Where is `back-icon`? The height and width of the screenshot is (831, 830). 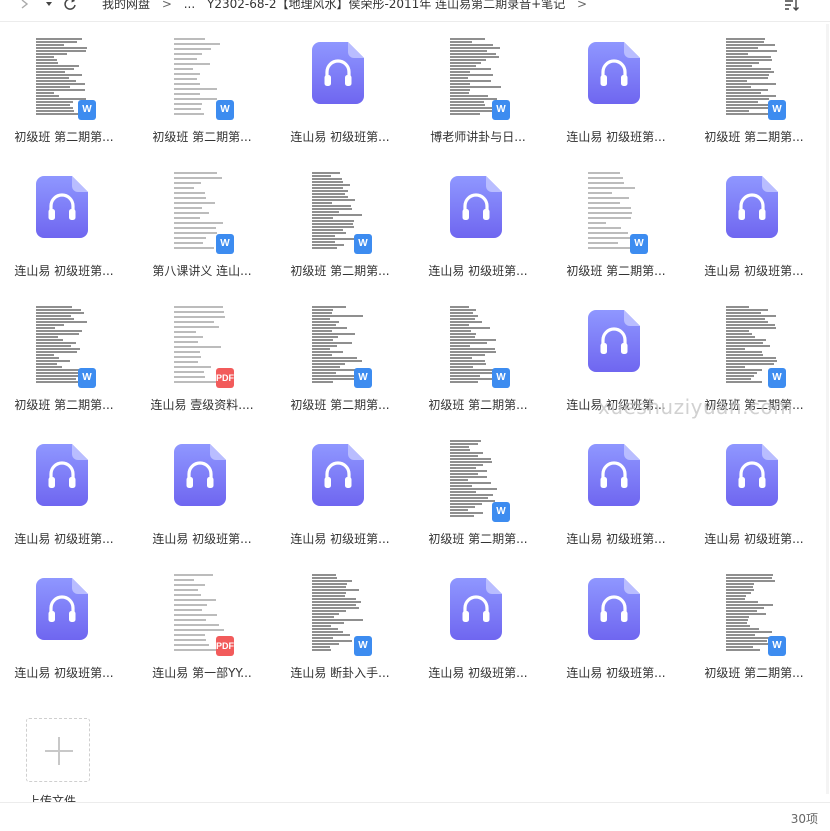 back-icon is located at coordinates (25, 7).